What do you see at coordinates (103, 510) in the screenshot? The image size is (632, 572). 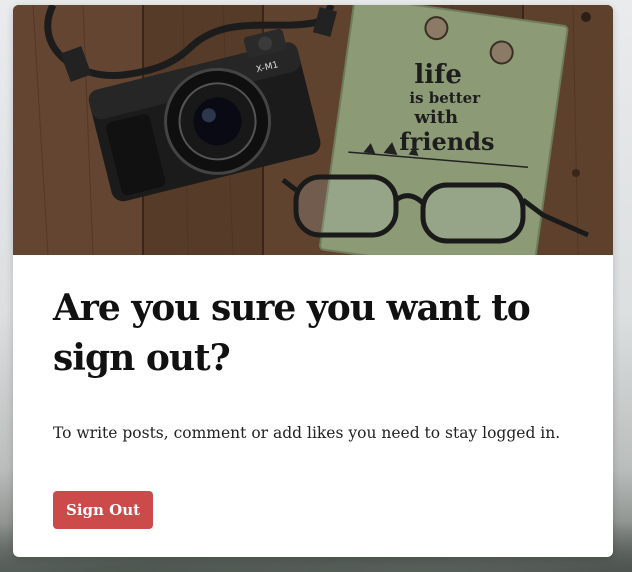 I see `sign-out-button: Sign Out` at bounding box center [103, 510].